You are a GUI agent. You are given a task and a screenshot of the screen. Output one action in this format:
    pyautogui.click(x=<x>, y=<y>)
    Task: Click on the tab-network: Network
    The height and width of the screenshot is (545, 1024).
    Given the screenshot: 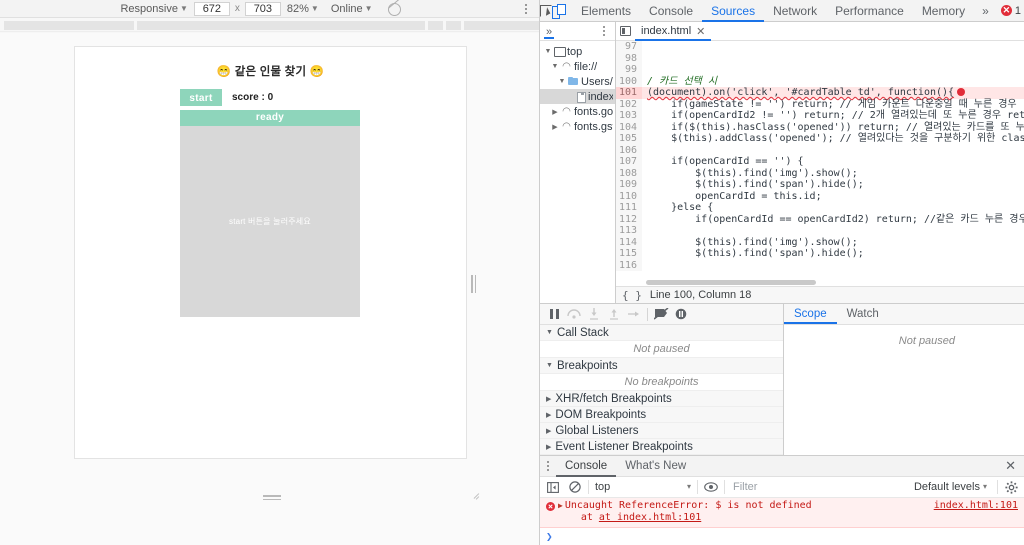 What is the action you would take?
    pyautogui.click(x=795, y=11)
    